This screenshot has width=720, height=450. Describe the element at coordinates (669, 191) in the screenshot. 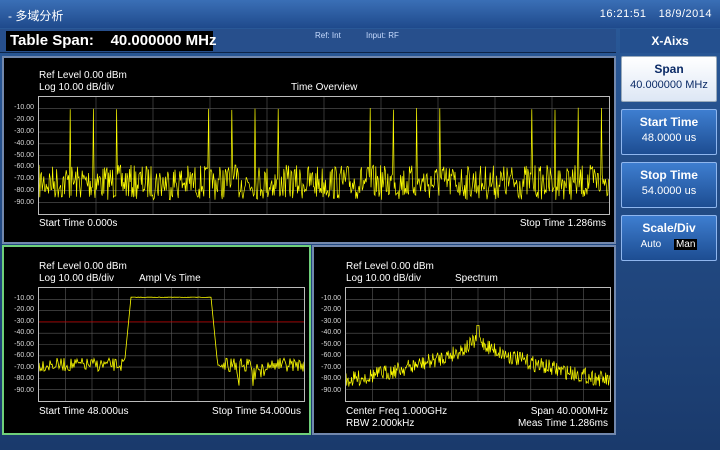

I see `softkey-value: 54.0000 us` at that location.